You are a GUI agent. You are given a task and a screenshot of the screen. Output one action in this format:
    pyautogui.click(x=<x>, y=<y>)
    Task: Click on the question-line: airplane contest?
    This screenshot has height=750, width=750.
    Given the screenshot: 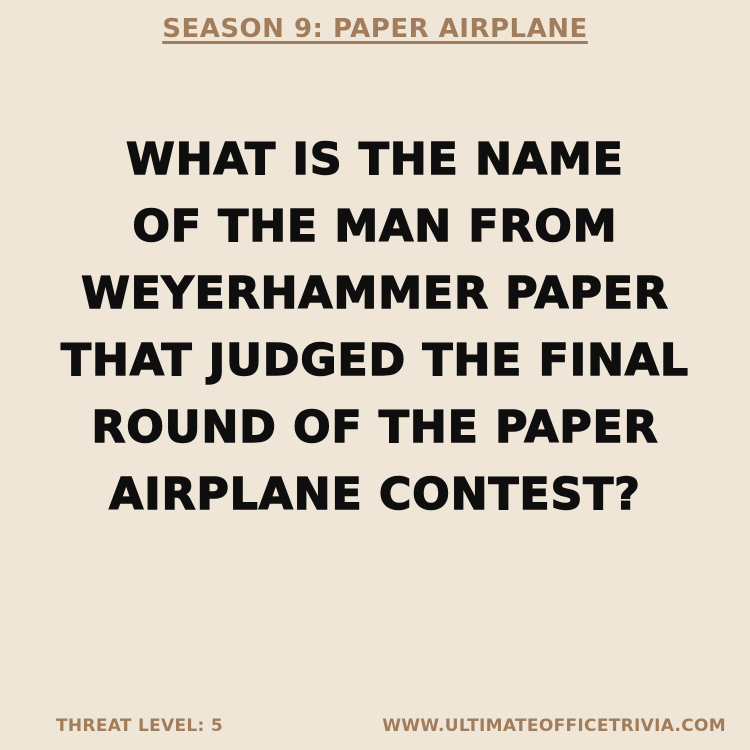 What is the action you would take?
    pyautogui.click(x=374, y=494)
    